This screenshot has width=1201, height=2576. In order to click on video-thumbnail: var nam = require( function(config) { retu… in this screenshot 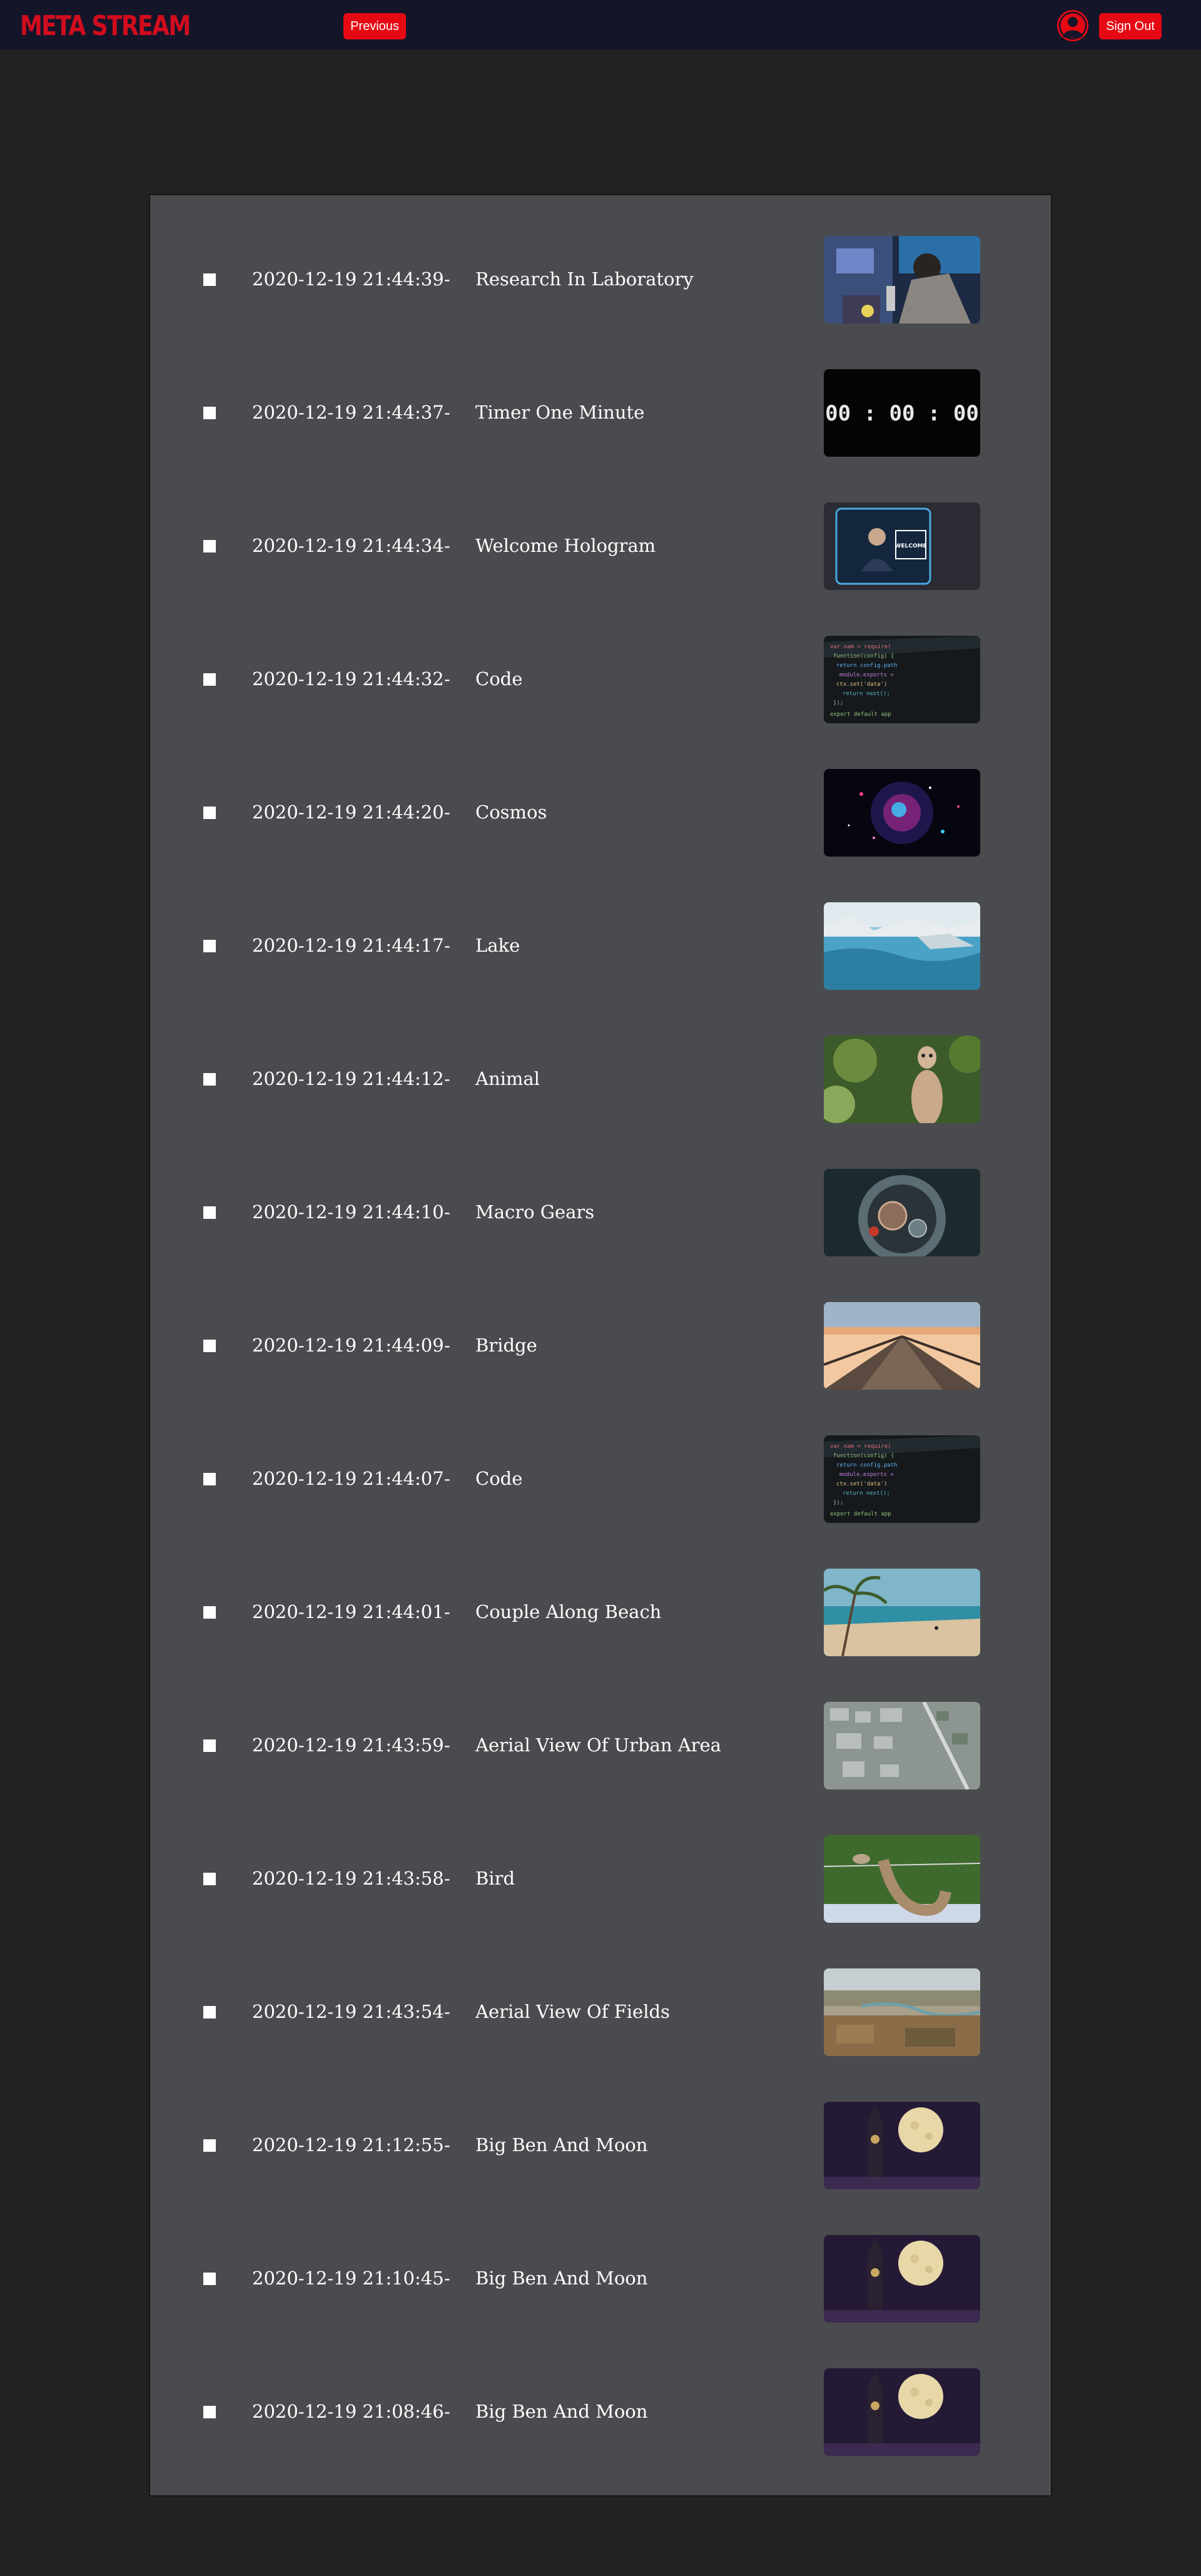, I will do `click(902, 1479)`.